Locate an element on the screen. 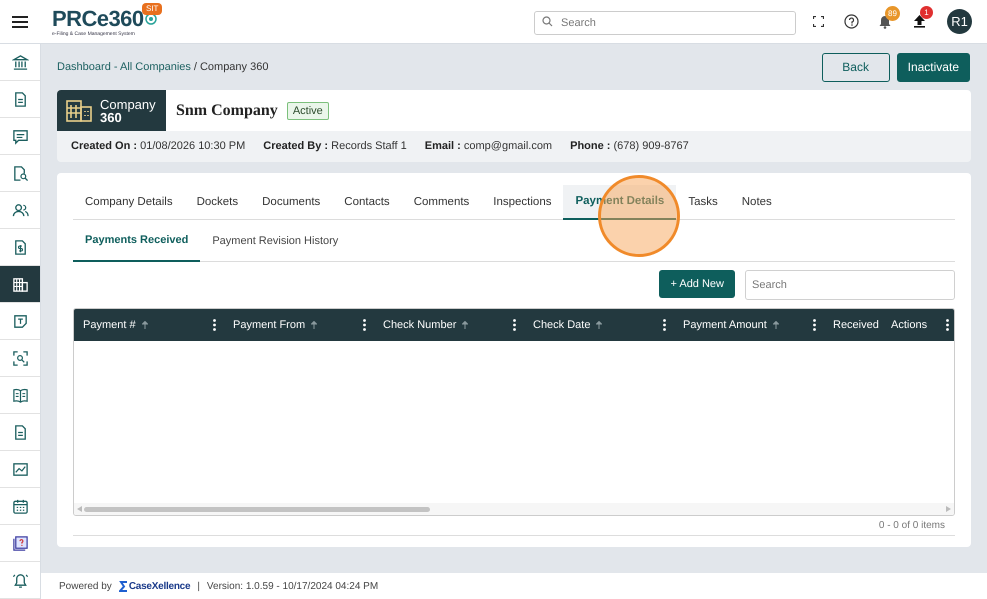 This screenshot has width=987, height=599. column-header: Actions is located at coordinates (909, 325).